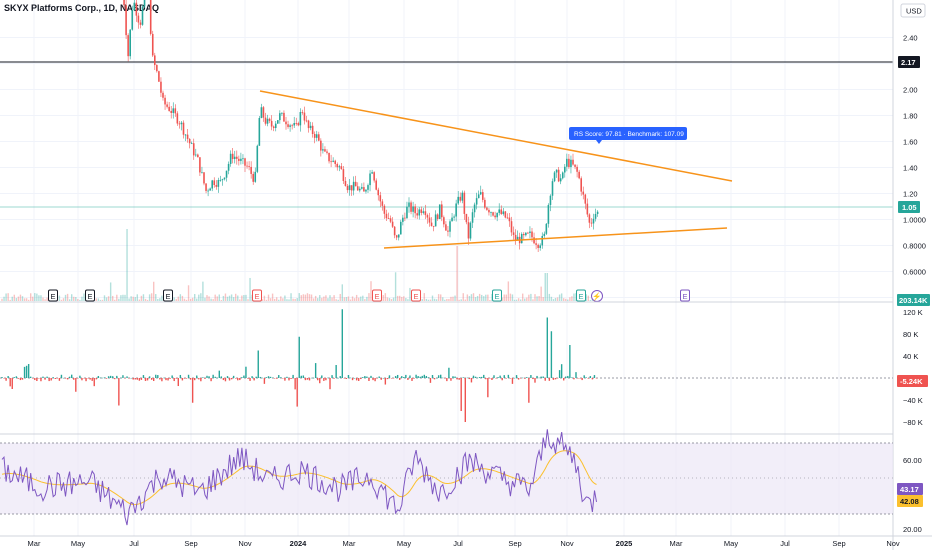 Image resolution: width=932 pixels, height=550 pixels. What do you see at coordinates (913, 422) in the screenshot?
I see `volume-delta-tick-label: −80 K` at bounding box center [913, 422].